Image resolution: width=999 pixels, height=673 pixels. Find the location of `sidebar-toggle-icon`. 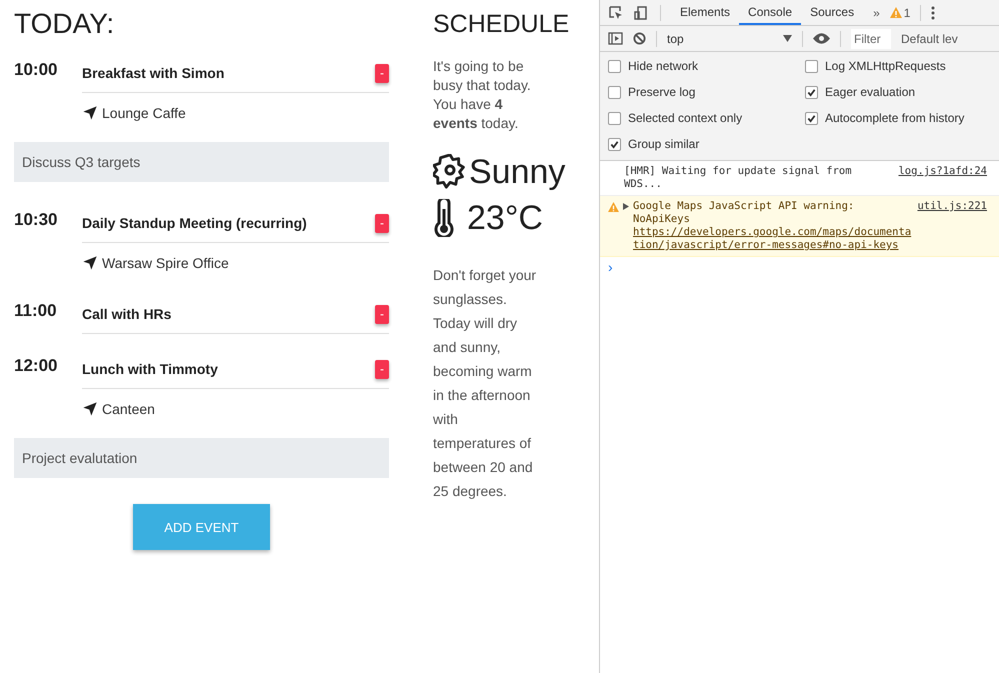

sidebar-toggle-icon is located at coordinates (615, 38).